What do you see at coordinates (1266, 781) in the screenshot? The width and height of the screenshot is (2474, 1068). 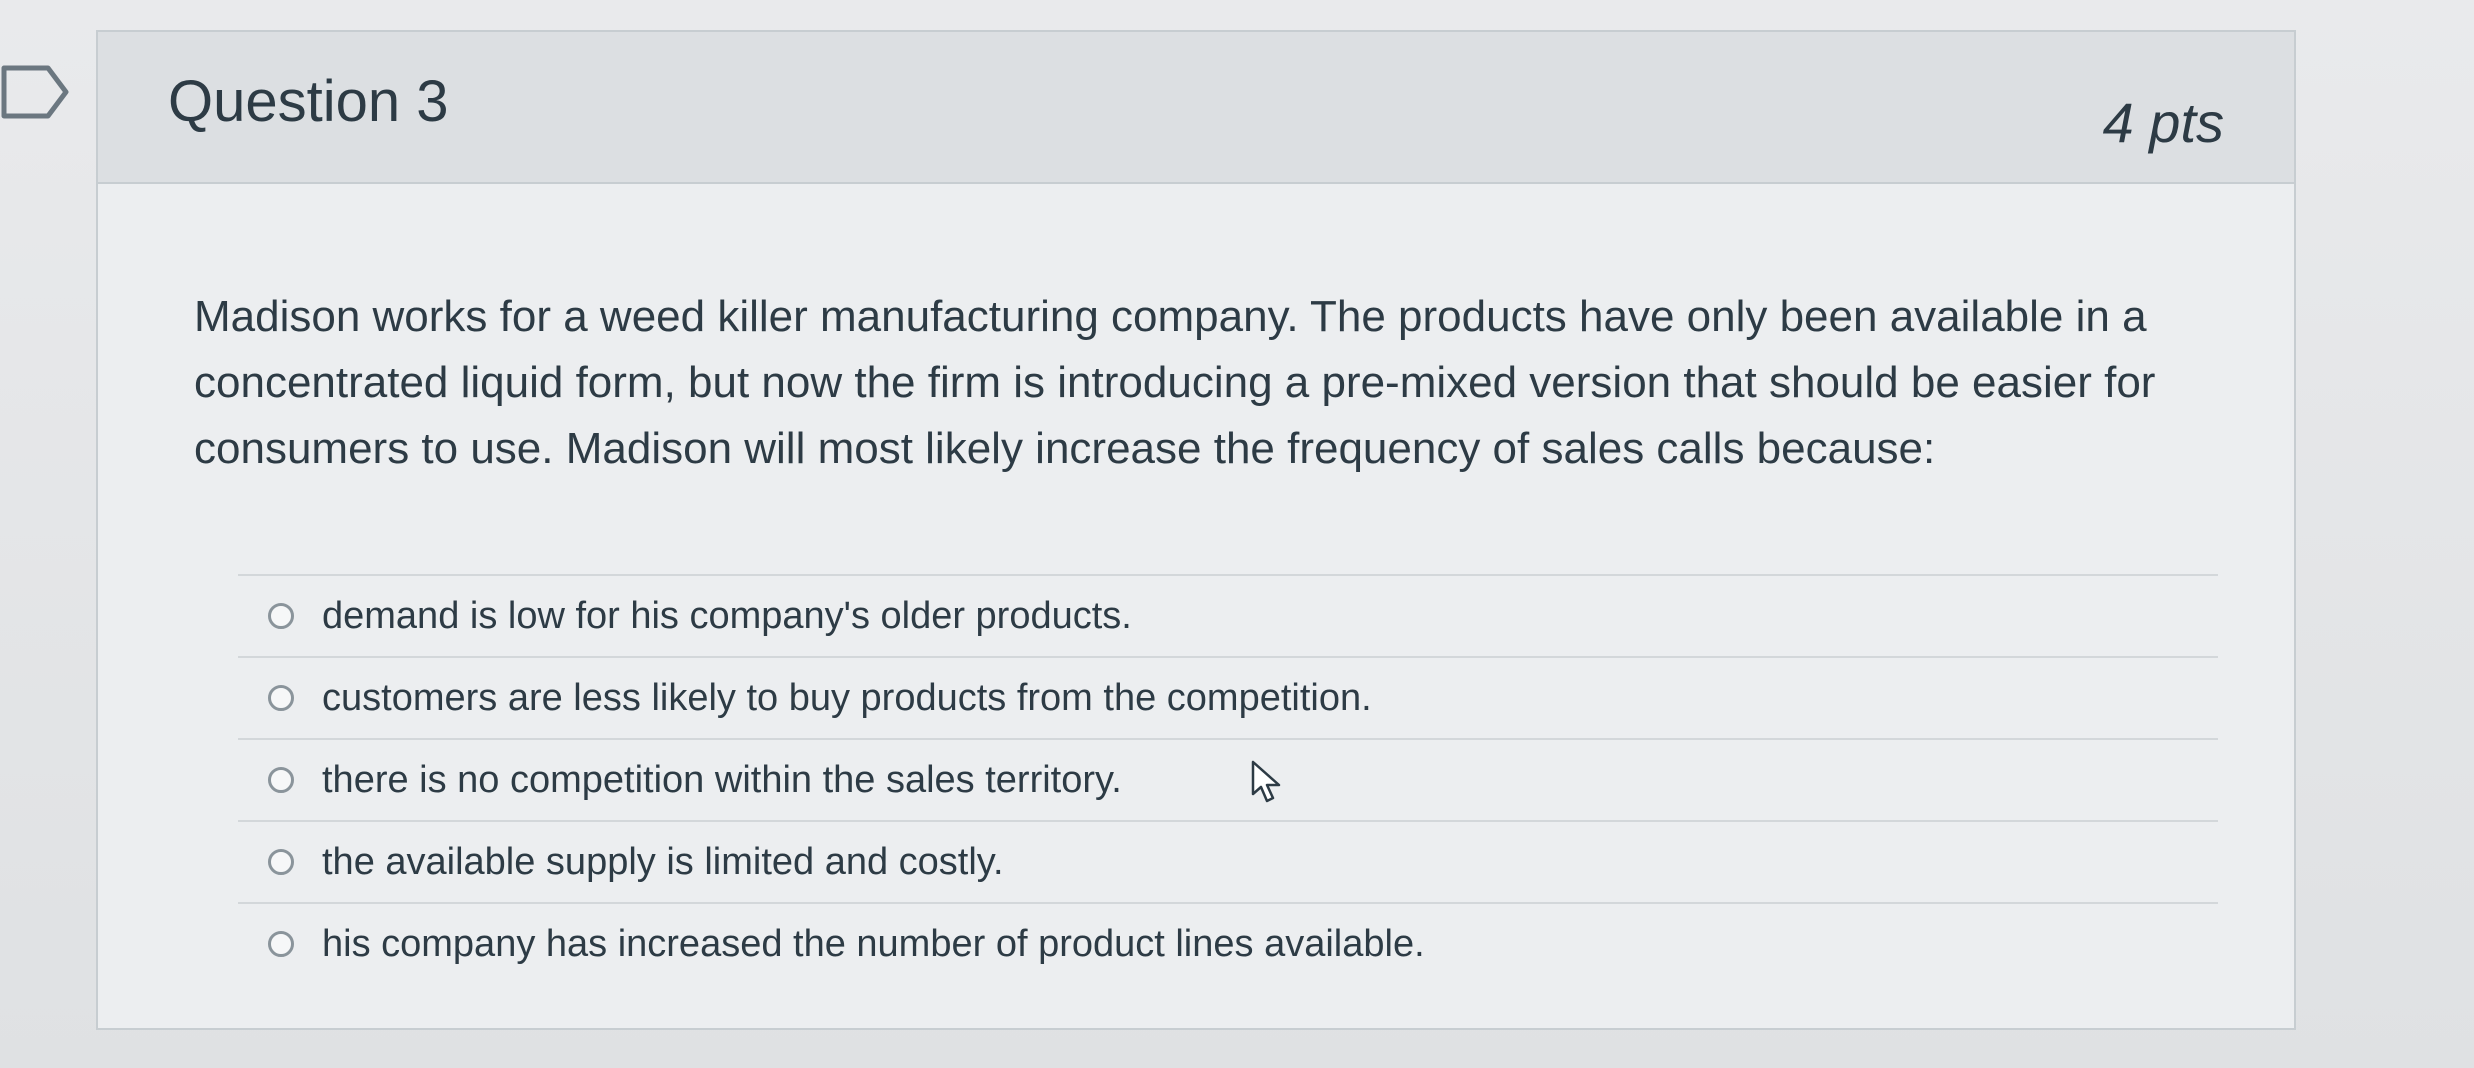 I see `mouse-cursor-icon` at bounding box center [1266, 781].